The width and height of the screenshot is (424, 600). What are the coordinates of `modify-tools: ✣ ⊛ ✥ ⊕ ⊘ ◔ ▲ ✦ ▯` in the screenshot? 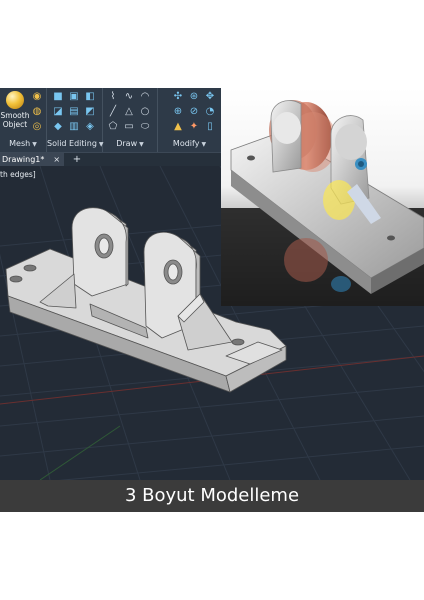 It's located at (194, 112).